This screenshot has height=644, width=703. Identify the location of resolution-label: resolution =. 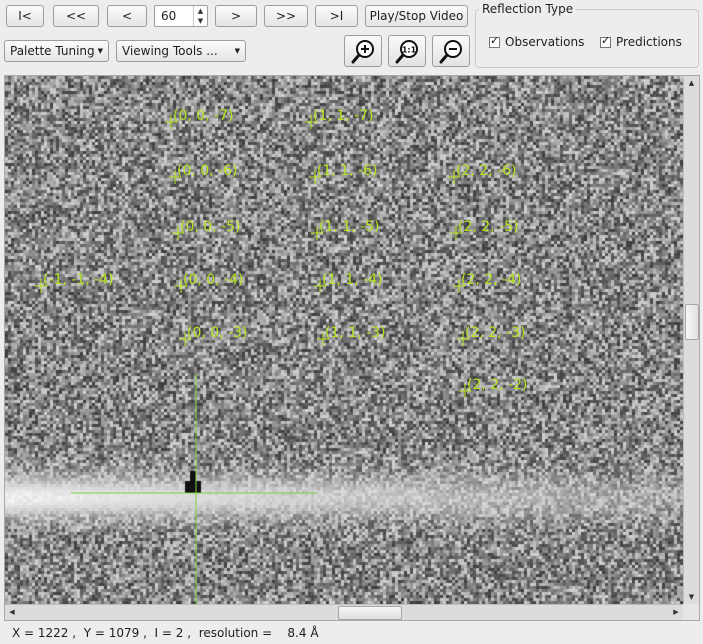
(237, 633).